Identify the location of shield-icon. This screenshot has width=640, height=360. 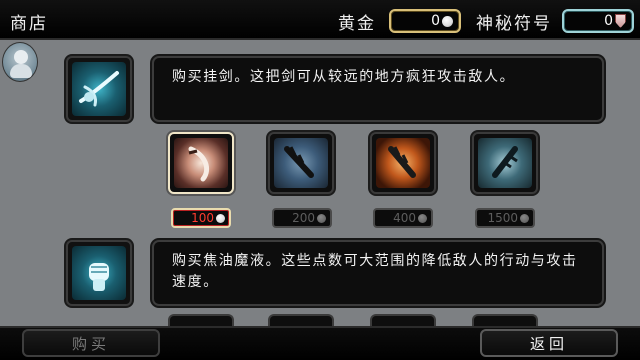
(620, 21).